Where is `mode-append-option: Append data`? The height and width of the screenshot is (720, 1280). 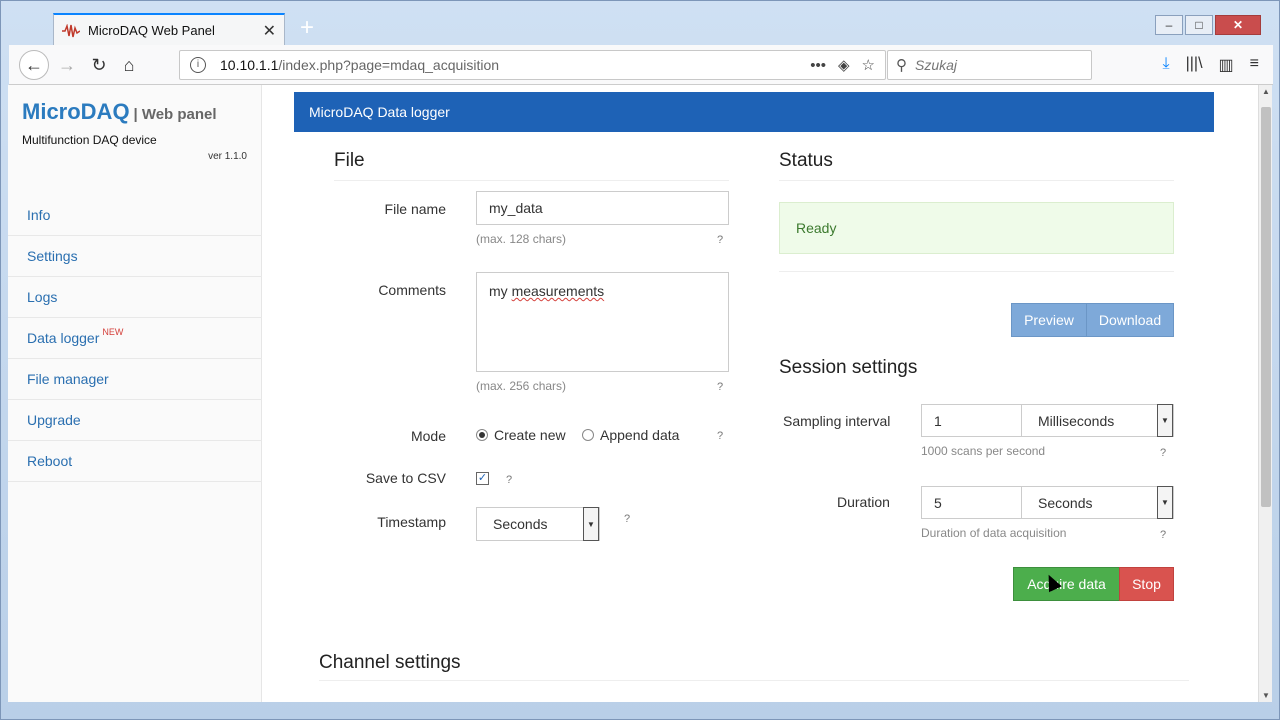
mode-append-option: Append data is located at coordinates (630, 435).